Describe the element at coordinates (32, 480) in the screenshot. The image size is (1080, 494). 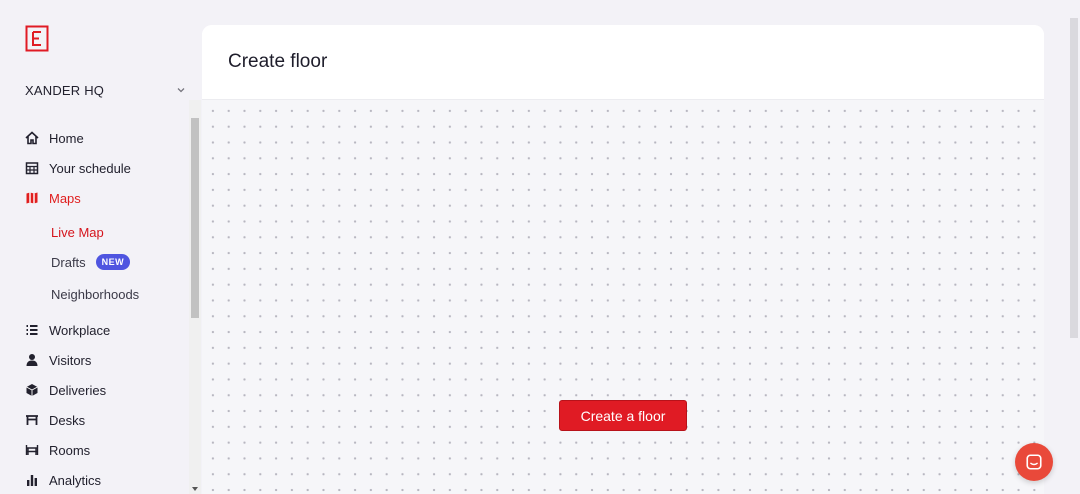
I see `bar-chart-icon` at that location.